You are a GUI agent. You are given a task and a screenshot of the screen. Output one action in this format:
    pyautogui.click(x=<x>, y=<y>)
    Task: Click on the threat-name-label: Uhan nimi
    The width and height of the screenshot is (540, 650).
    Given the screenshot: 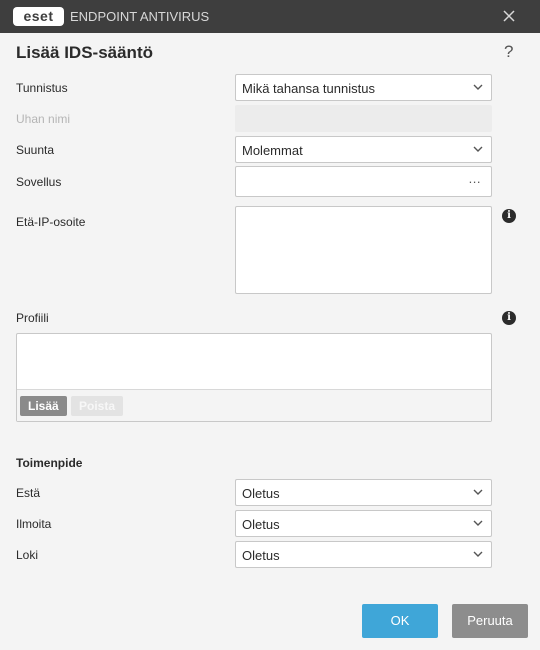 What is the action you would take?
    pyautogui.click(x=43, y=119)
    